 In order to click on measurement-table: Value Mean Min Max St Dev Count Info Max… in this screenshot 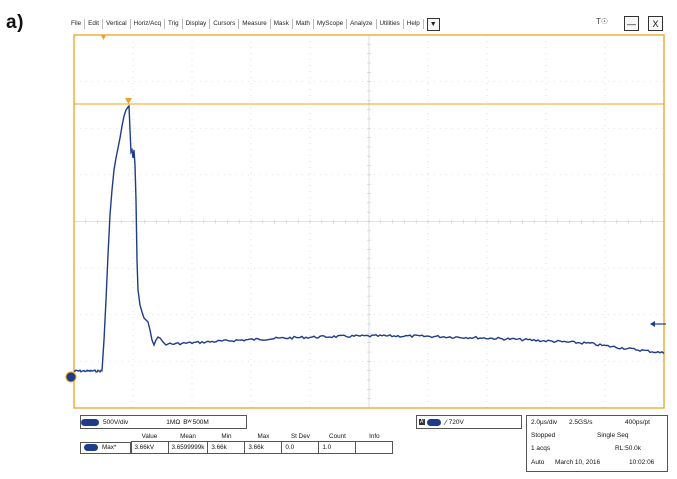, I will do `click(237, 442)`.